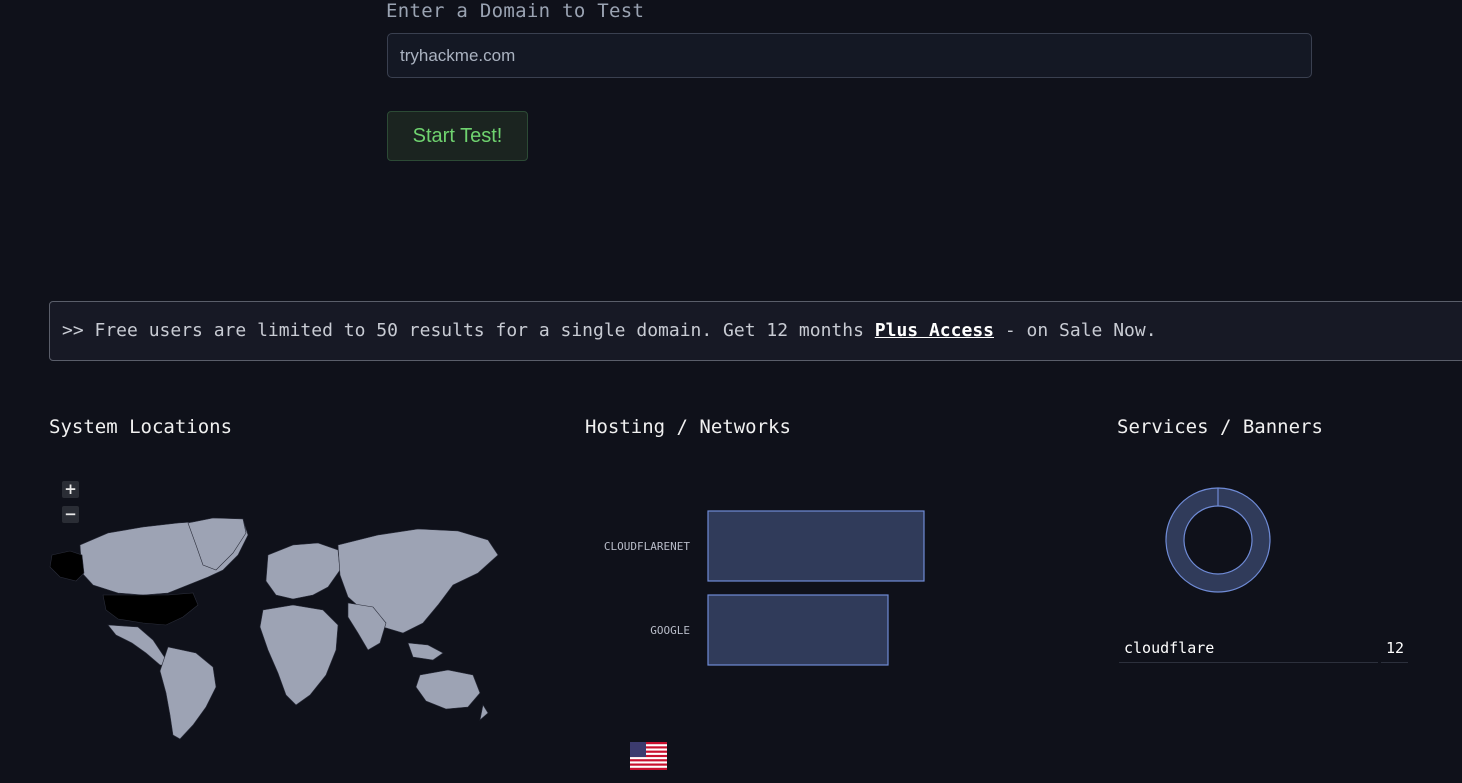  What do you see at coordinates (150, 609) in the screenshot?
I see `map-region-usa` at bounding box center [150, 609].